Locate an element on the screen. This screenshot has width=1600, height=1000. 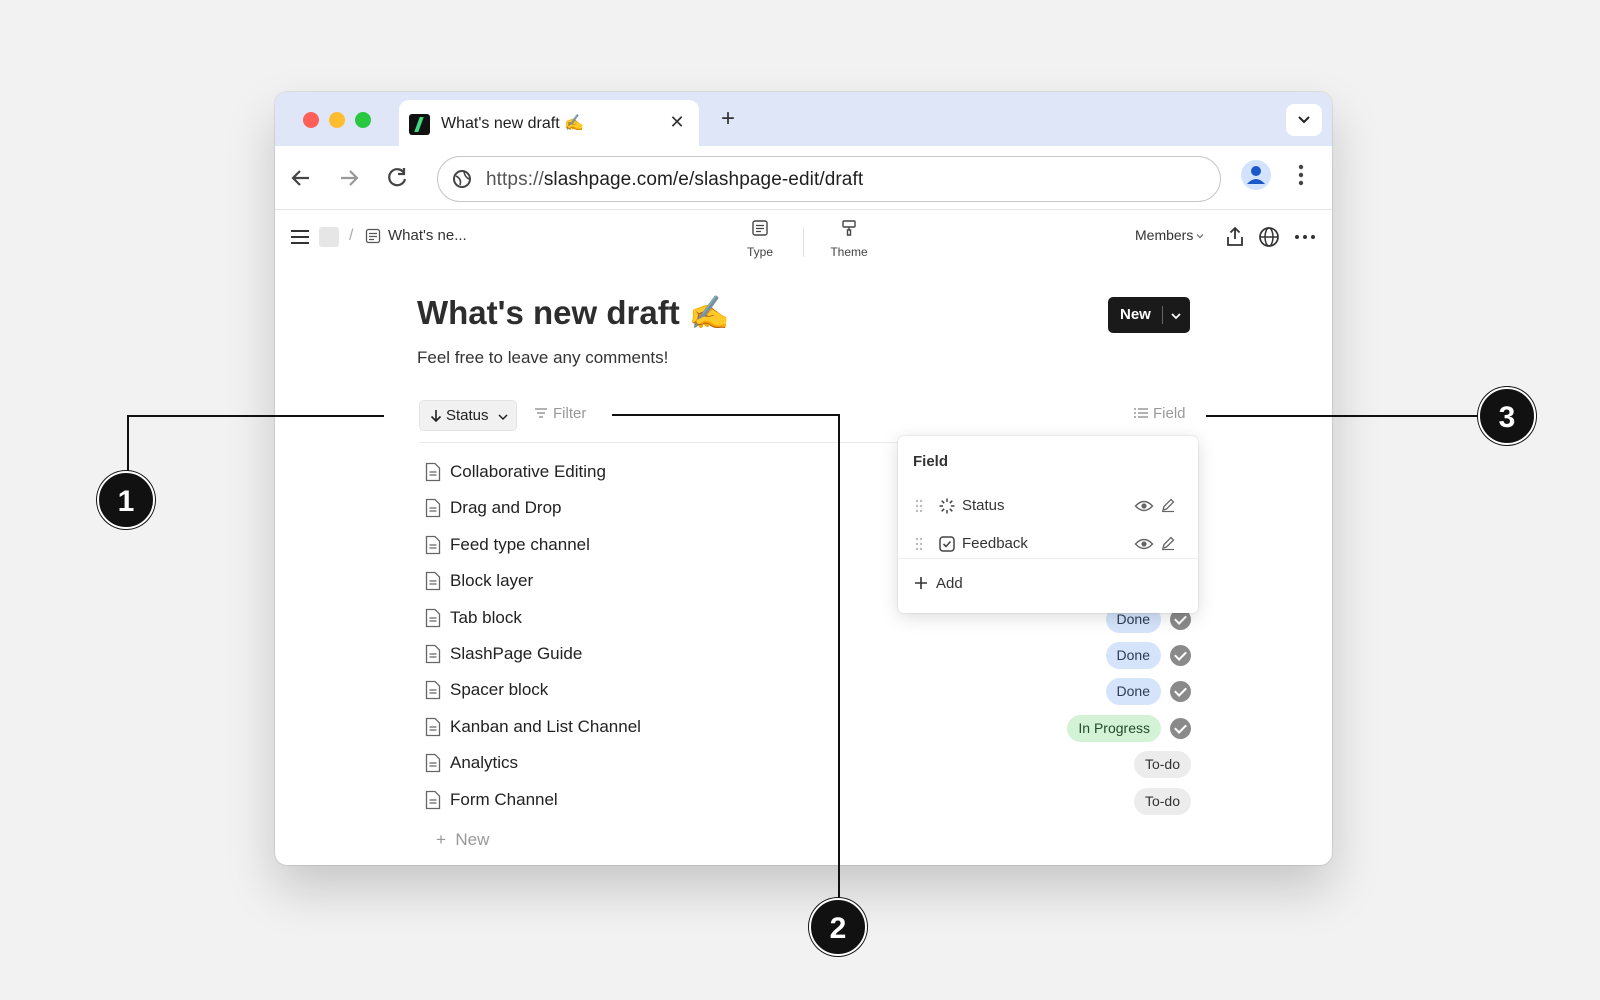
callout-badge-2: 2 is located at coordinates (838, 927).